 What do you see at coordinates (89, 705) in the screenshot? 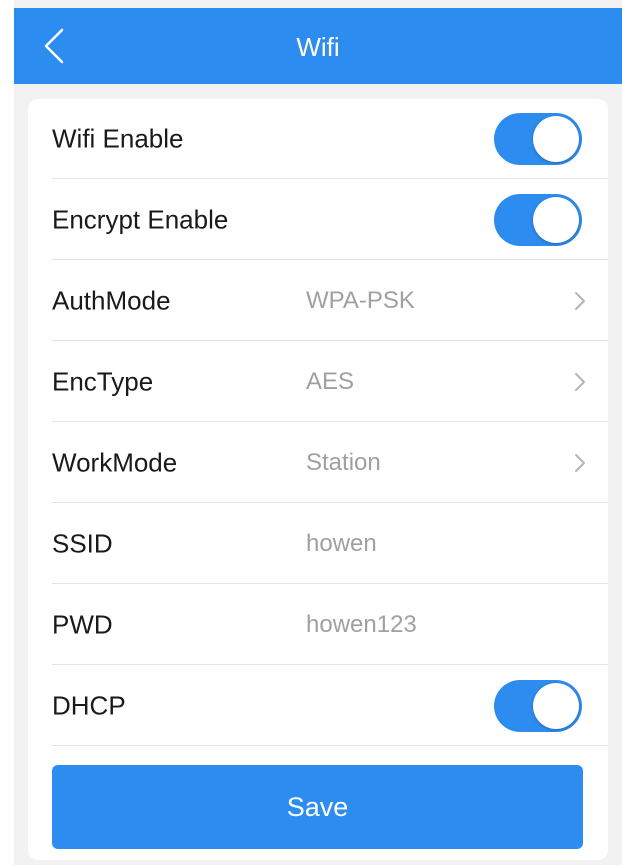
I see `dhcp-label: DHCP` at bounding box center [89, 705].